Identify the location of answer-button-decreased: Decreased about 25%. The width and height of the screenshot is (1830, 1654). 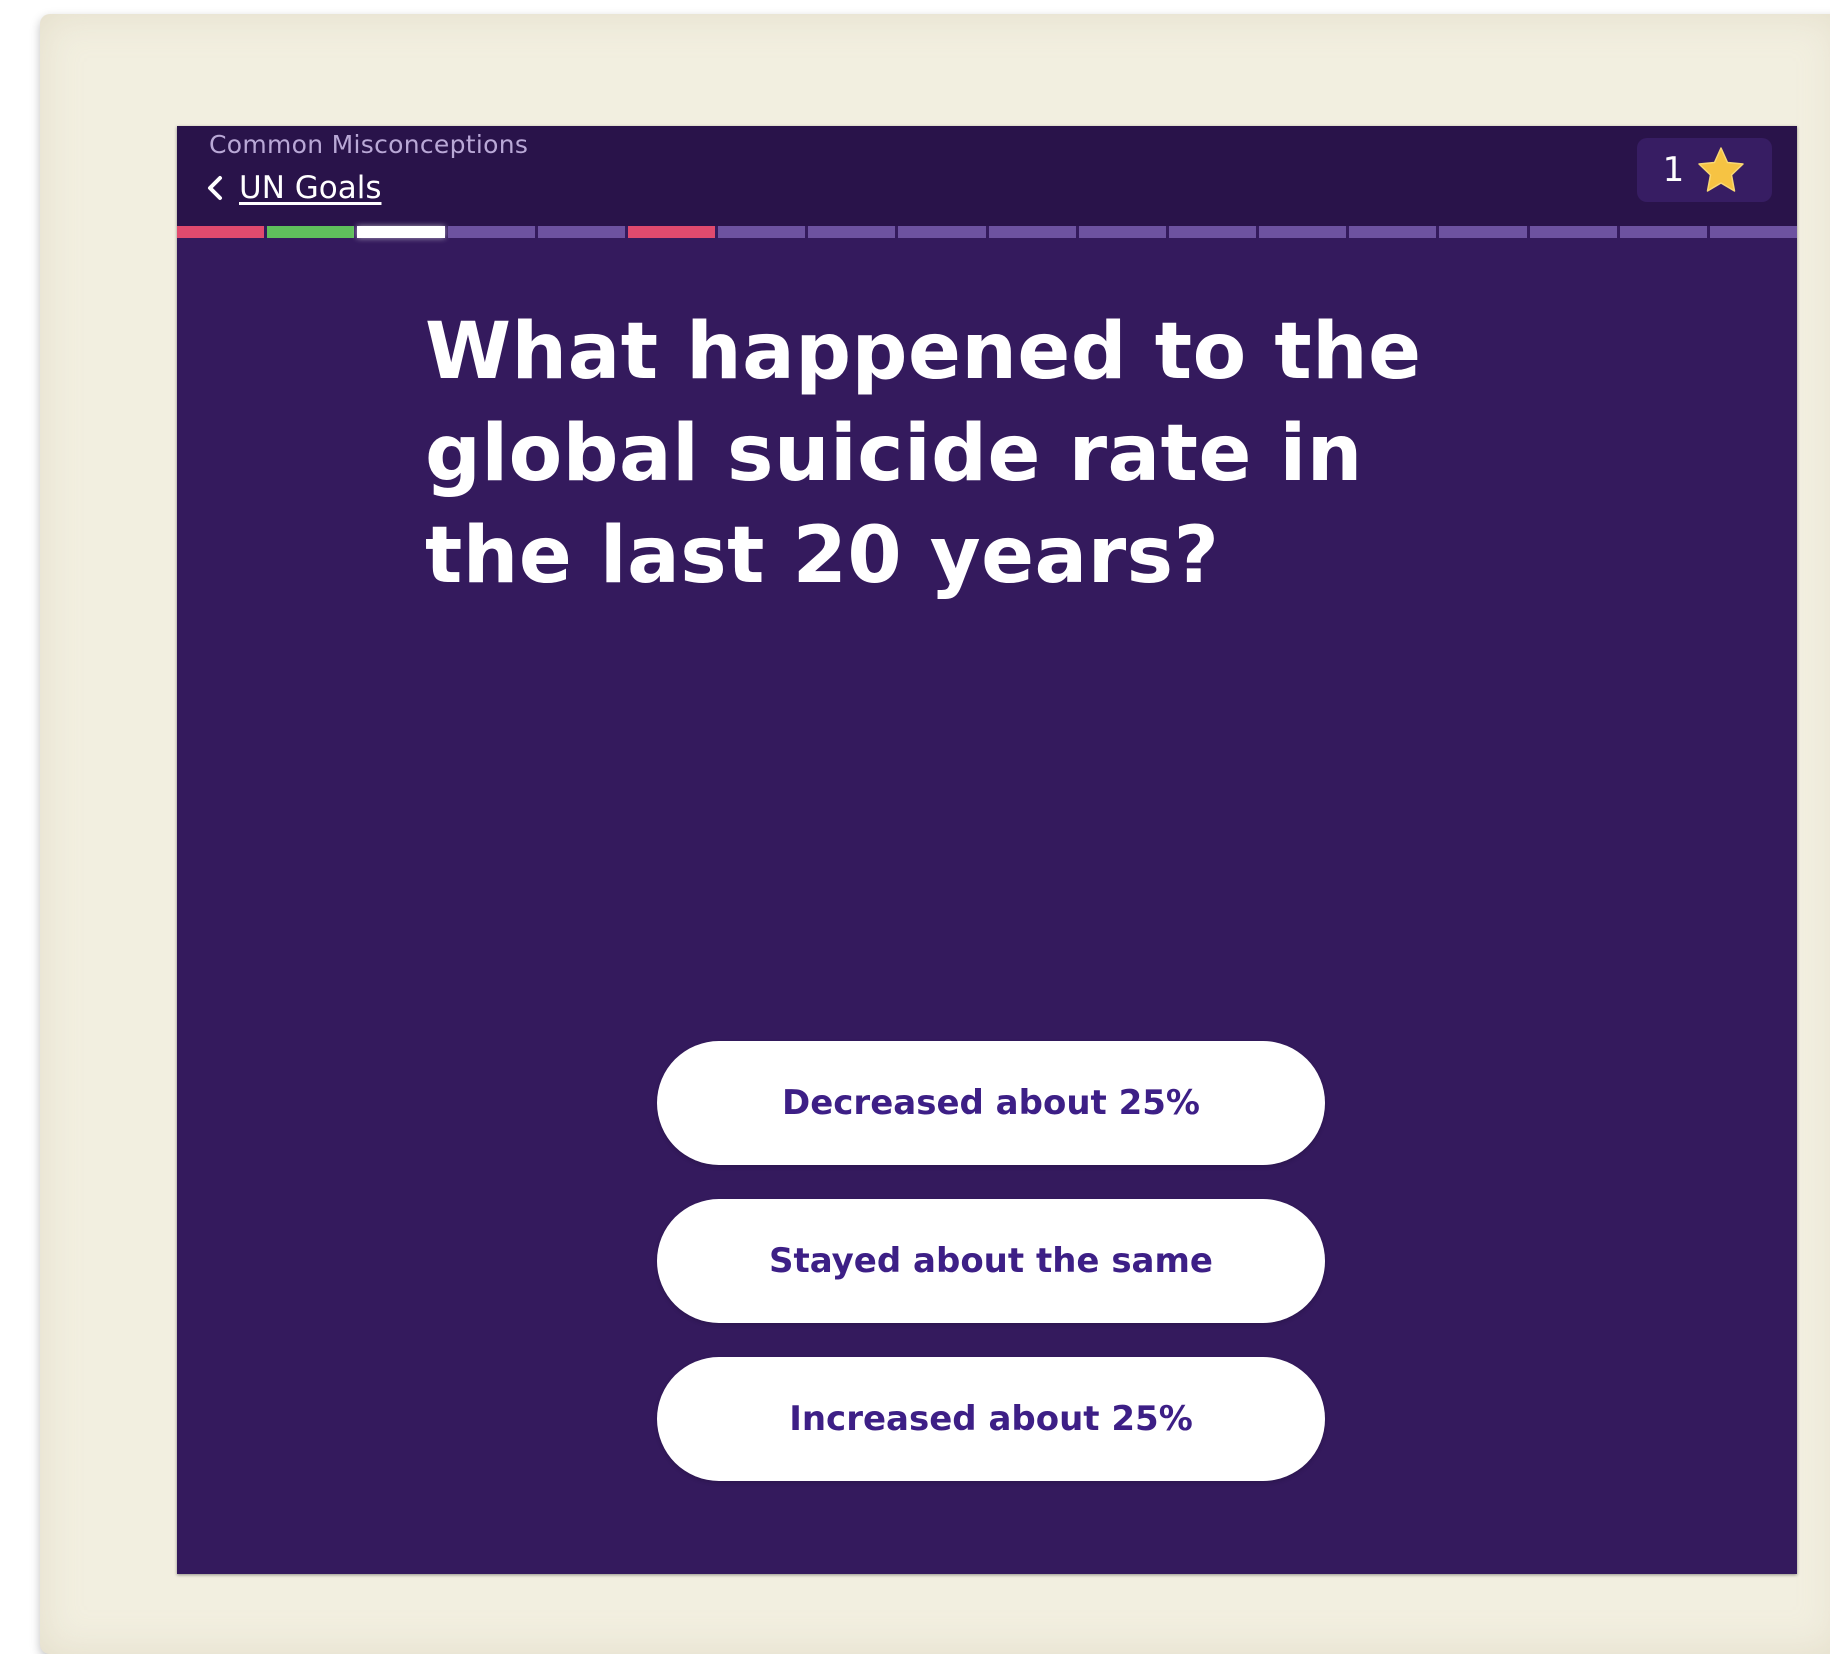
(991, 1103).